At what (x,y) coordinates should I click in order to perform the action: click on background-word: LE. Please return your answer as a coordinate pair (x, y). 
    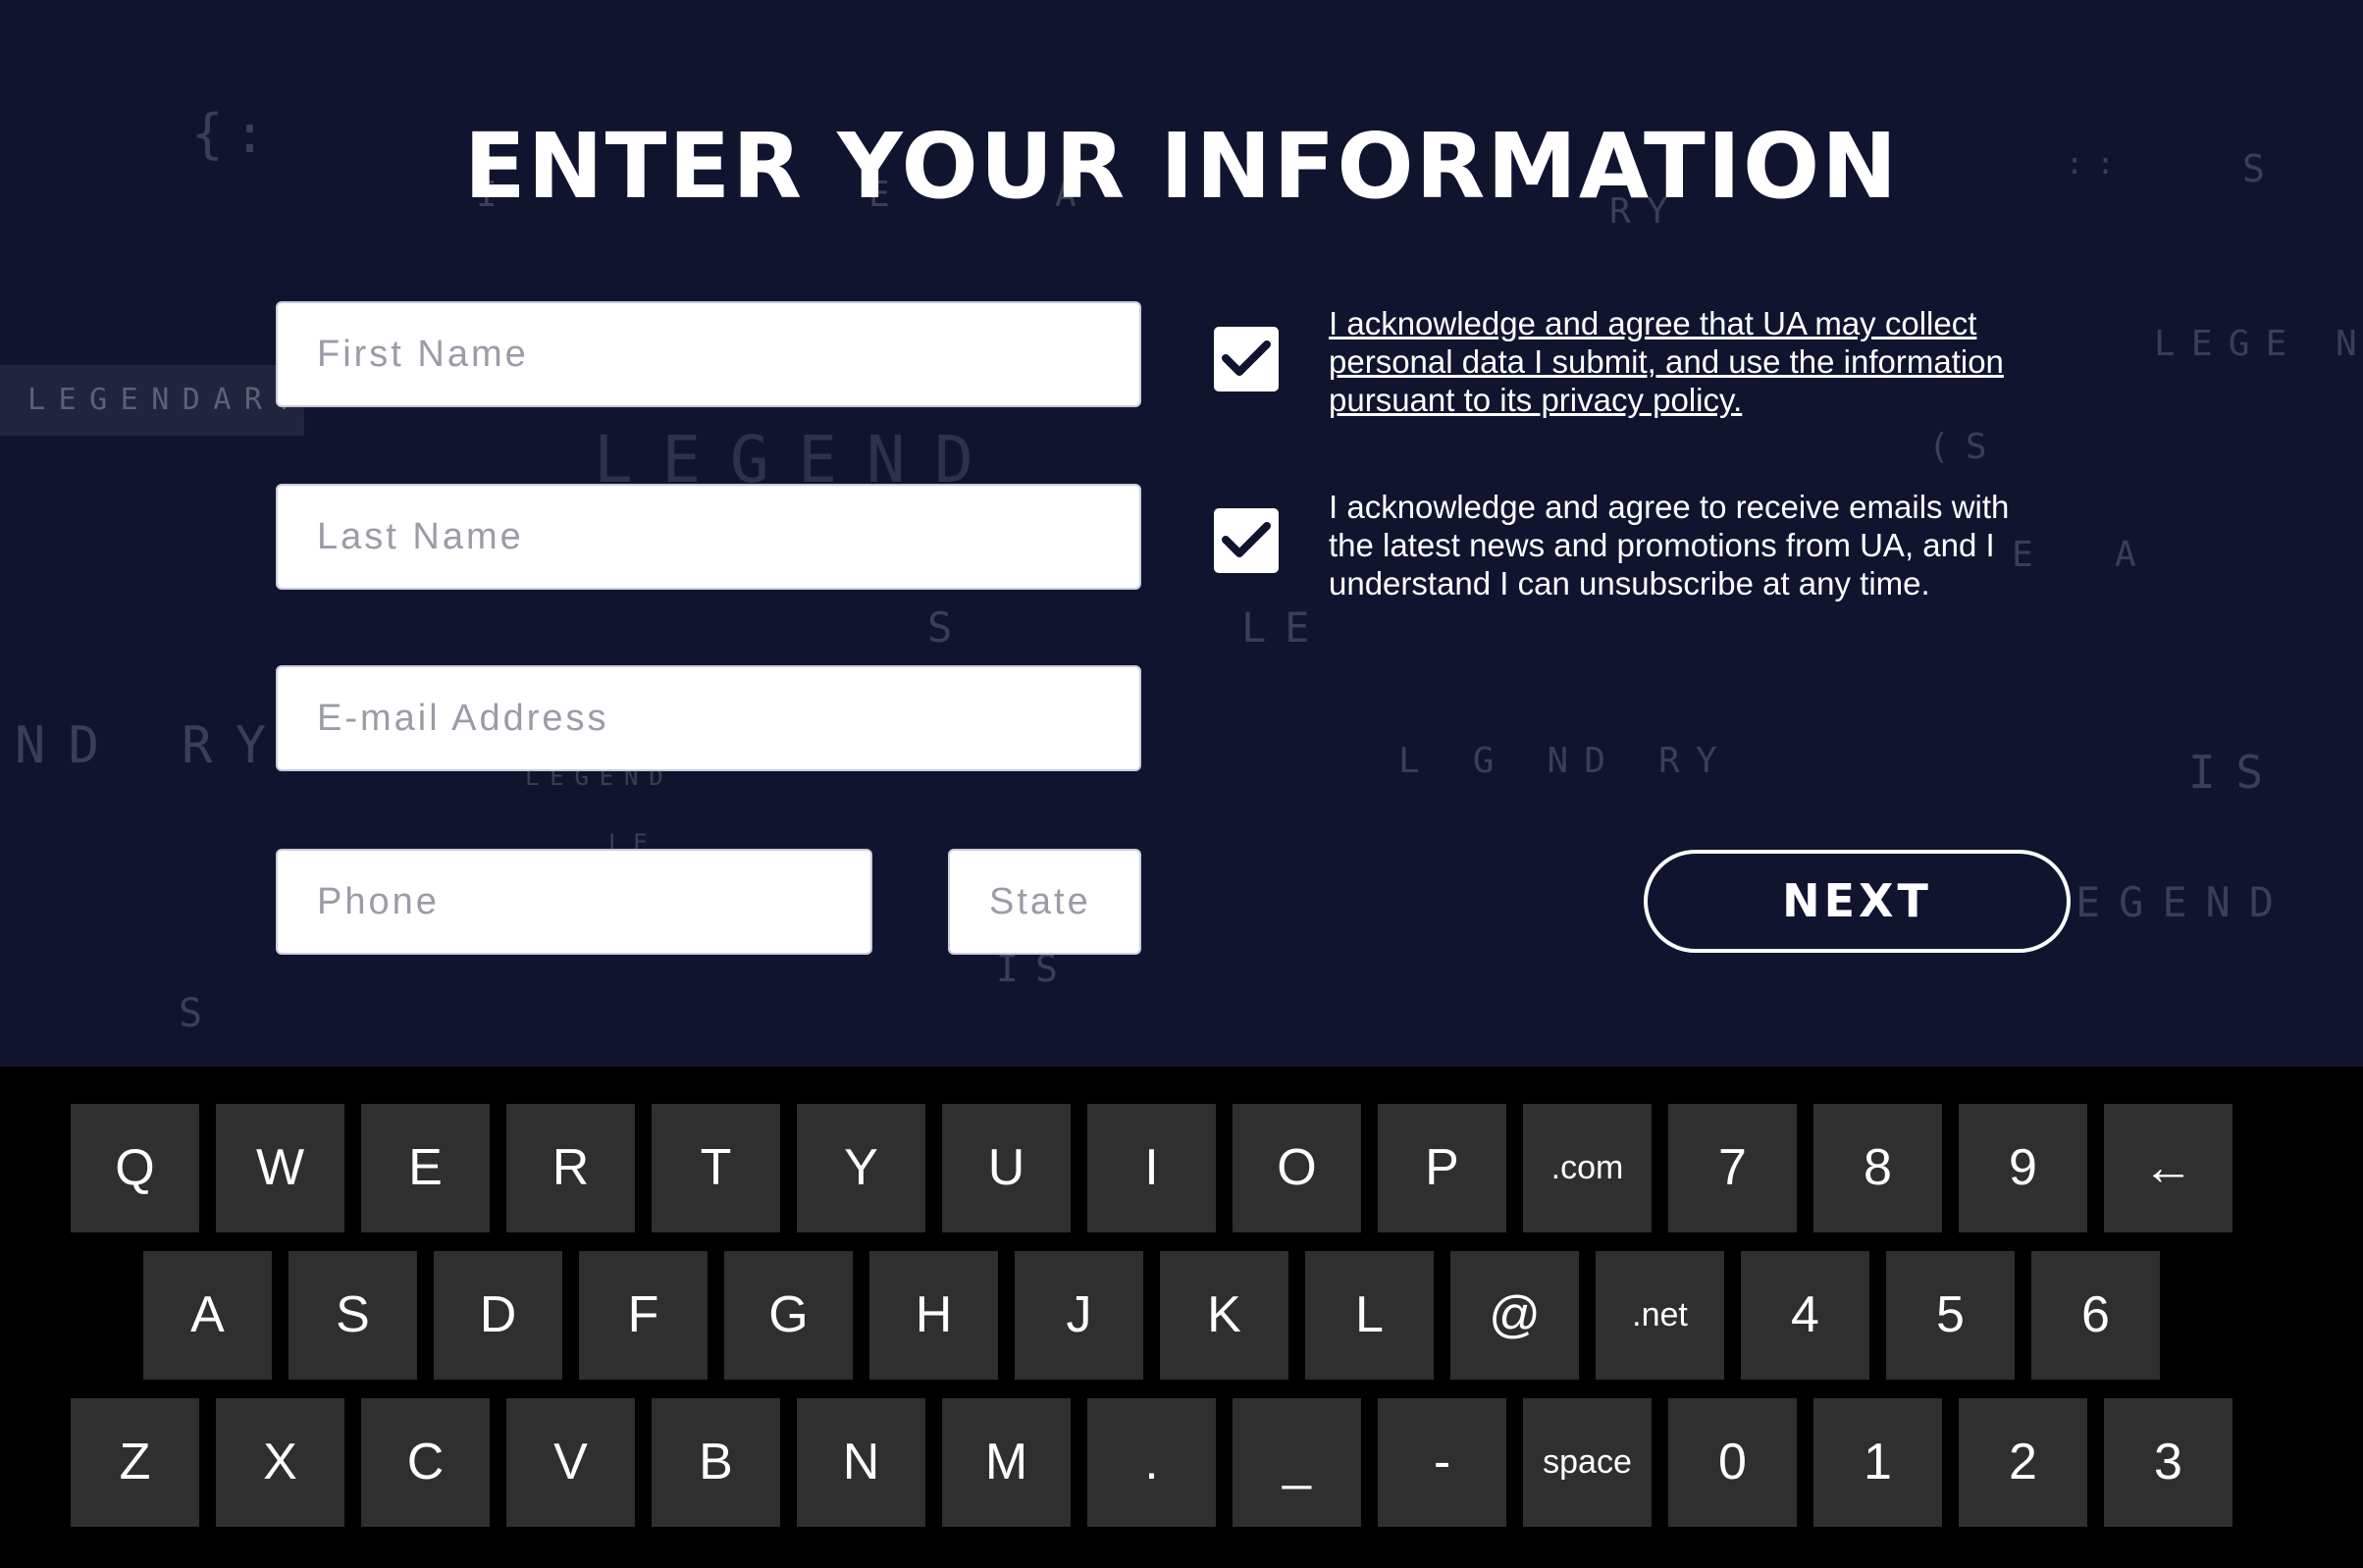
    Looking at the image, I should click on (1285, 627).